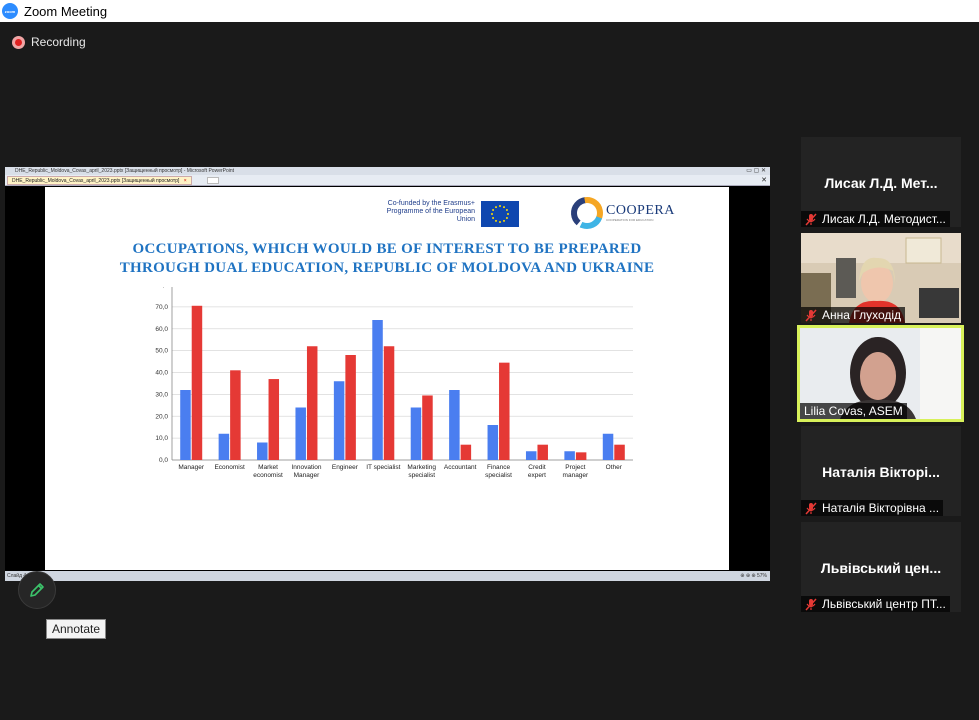 Image resolution: width=979 pixels, height=720 pixels. I want to click on chart-x-tick-label: Manager, so click(191, 467).